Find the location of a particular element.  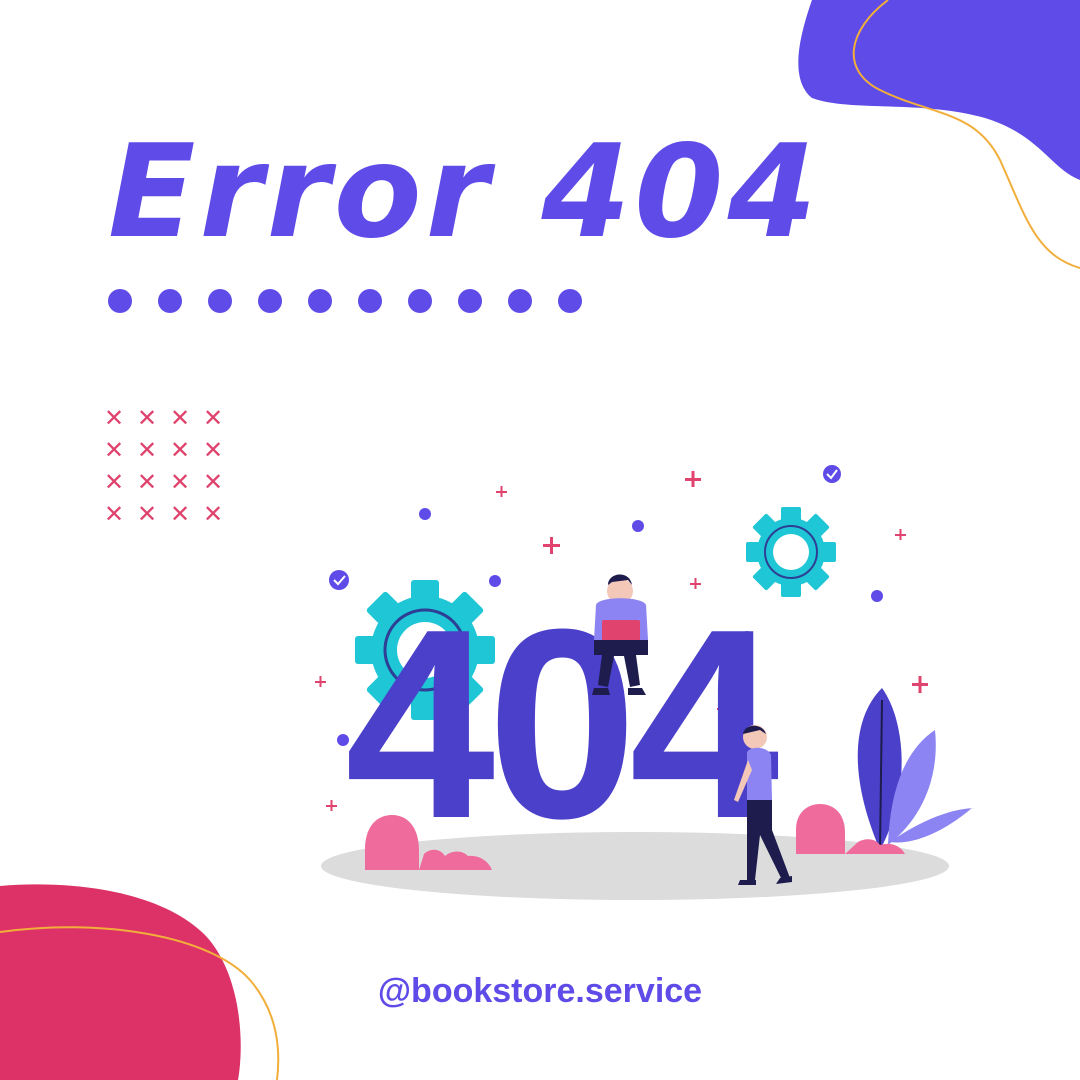

sitting-person-laptop-icon is located at coordinates (620, 634).